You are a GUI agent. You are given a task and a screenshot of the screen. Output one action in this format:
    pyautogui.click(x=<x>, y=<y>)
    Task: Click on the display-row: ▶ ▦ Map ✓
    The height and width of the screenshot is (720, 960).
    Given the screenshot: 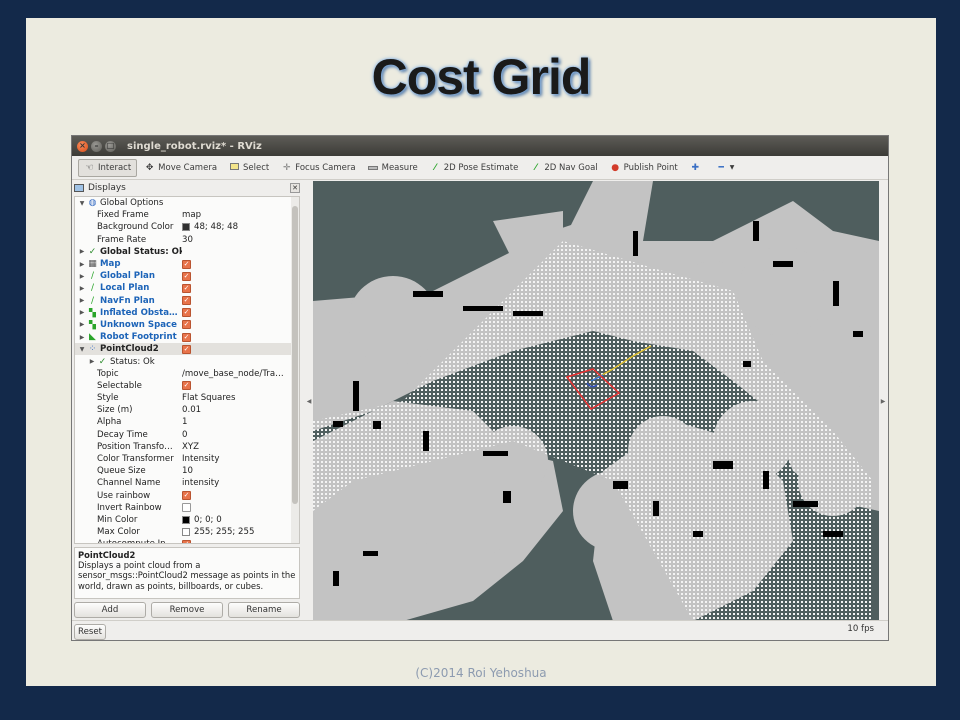 What is the action you would take?
    pyautogui.click(x=187, y=264)
    